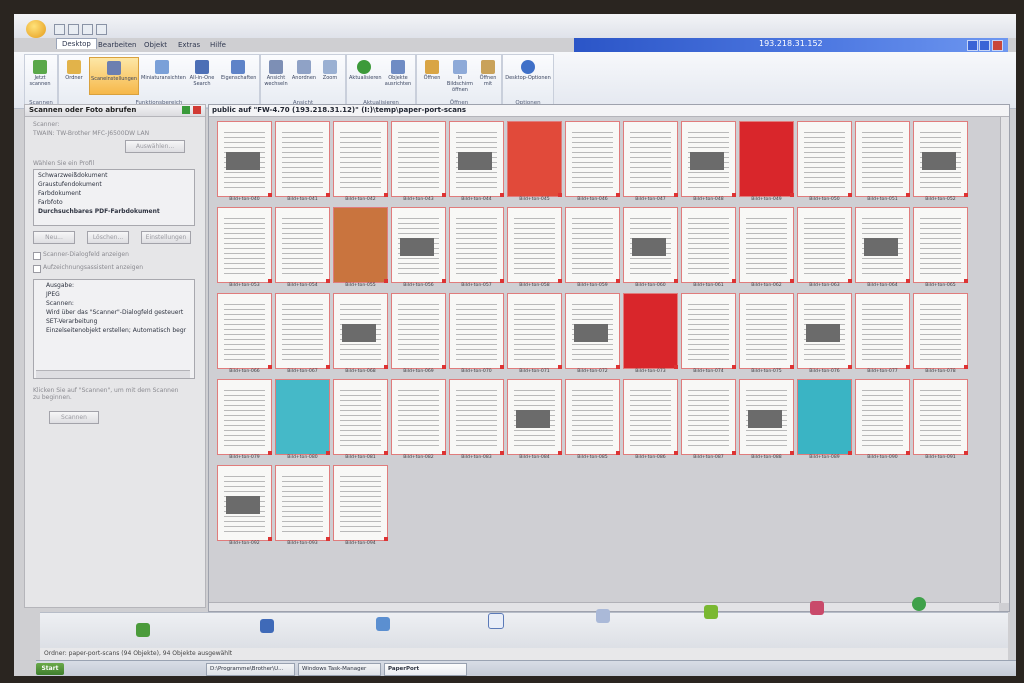 The image size is (1024, 683). What do you see at coordinates (766, 333) in the screenshot?
I see `thumbnail: Bild+ton-075` at bounding box center [766, 333].